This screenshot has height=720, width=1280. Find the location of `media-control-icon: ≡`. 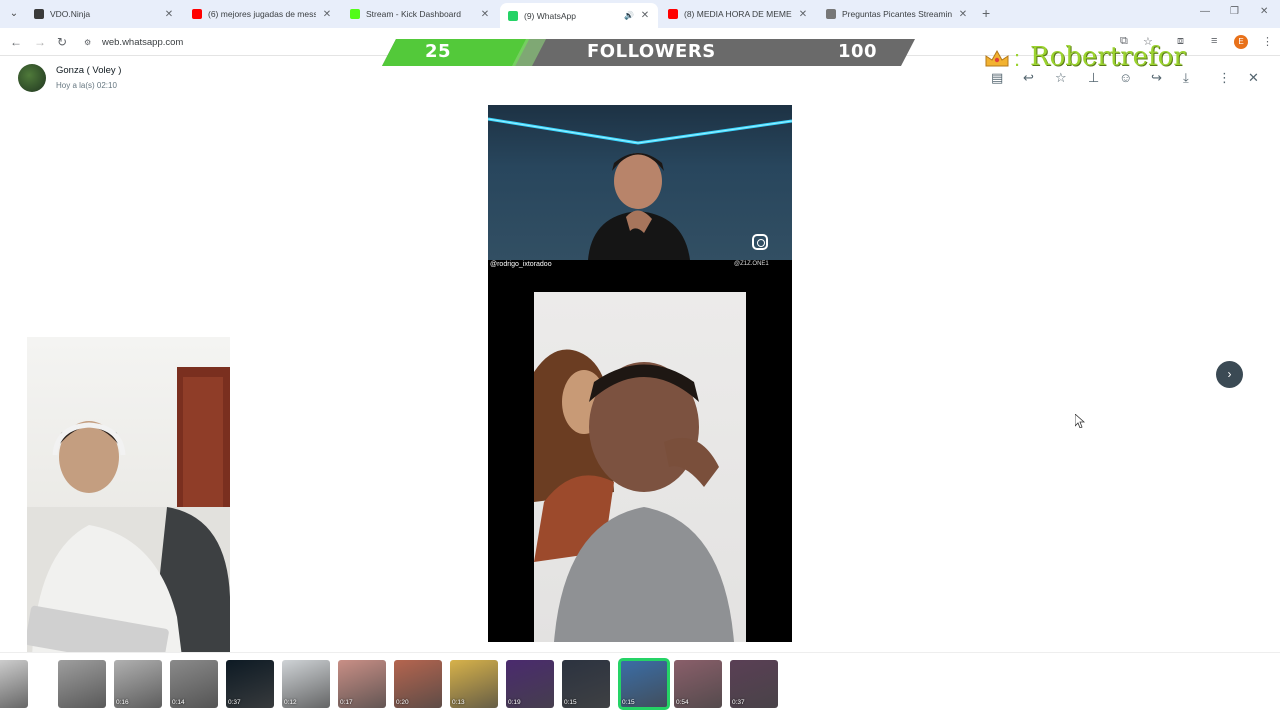

media-control-icon: ≡ is located at coordinates (1214, 41).